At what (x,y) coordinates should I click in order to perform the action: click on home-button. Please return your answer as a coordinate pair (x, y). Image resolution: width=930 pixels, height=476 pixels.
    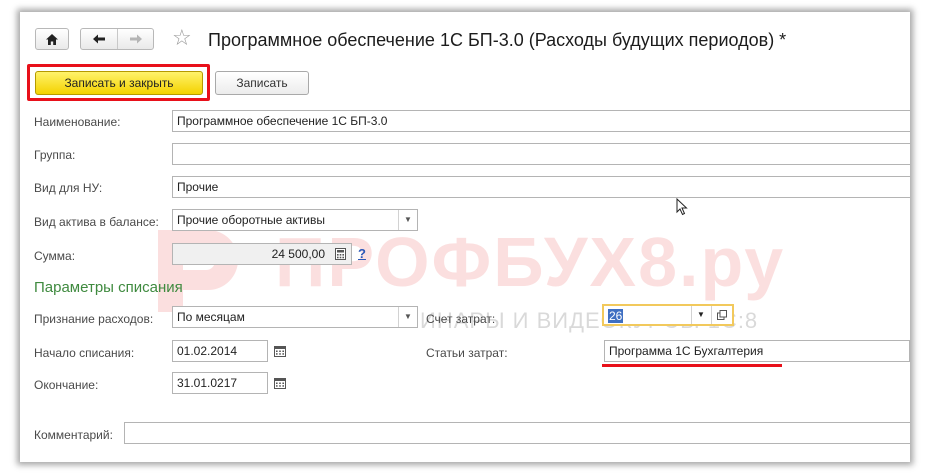
    Looking at the image, I should click on (52, 39).